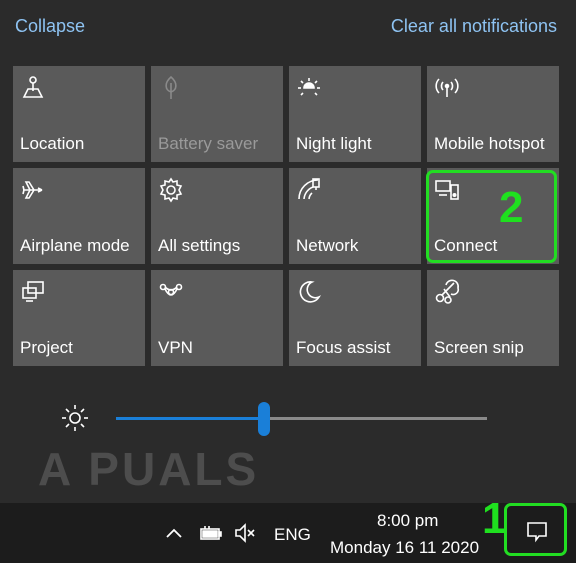 The image size is (576, 563). Describe the element at coordinates (149, 469) in the screenshot. I see `watermark-logo: A PUALS` at that location.